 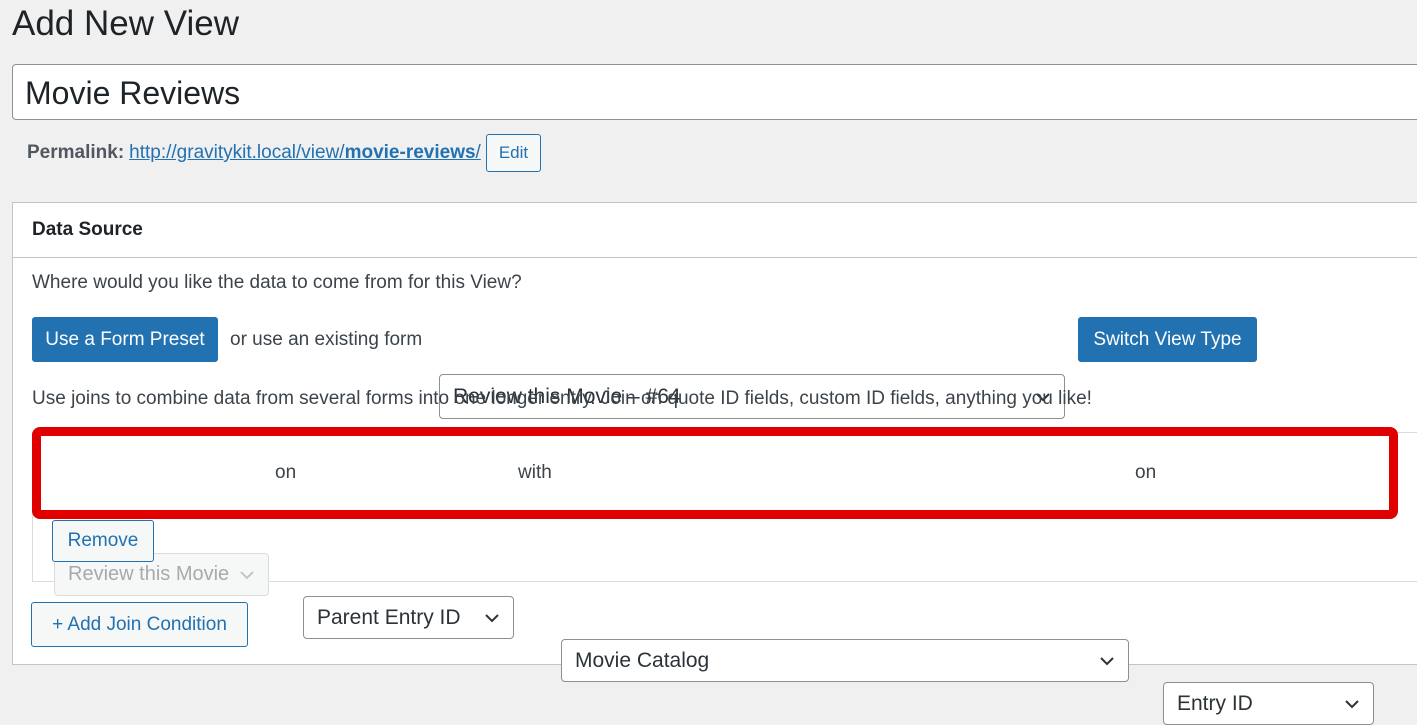 What do you see at coordinates (389, 617) in the screenshot?
I see `join-field-a-value: Parent Entry ID` at bounding box center [389, 617].